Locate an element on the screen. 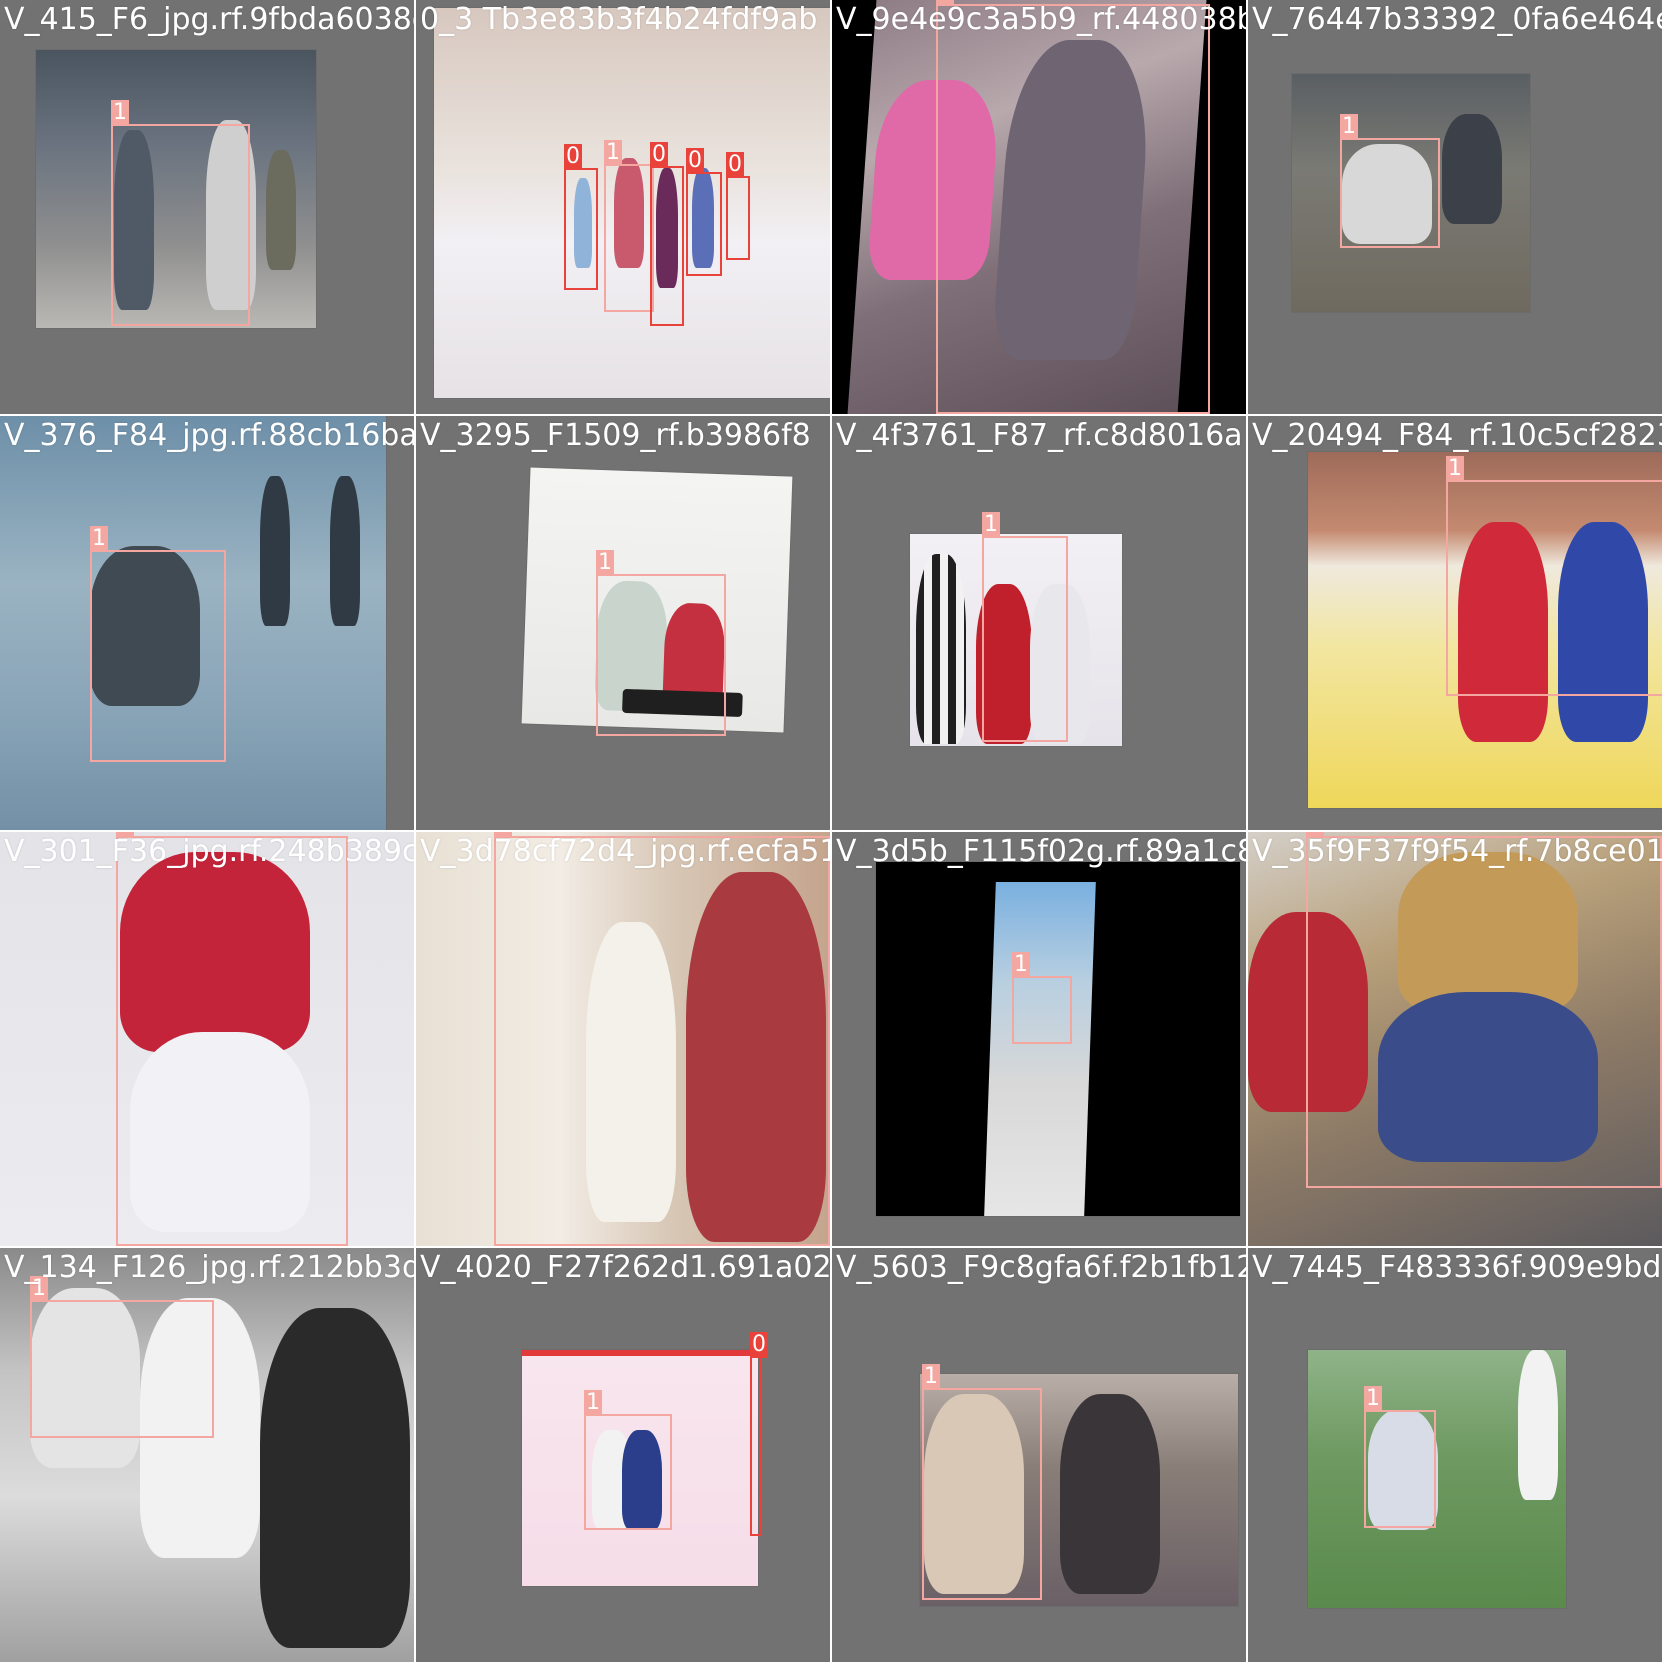 Image resolution: width=1664 pixels, height=1664 pixels. mosaic-tile: 1 V_5603_F9c8gfa6f.f2b1fb126 is located at coordinates (1040, 1456).